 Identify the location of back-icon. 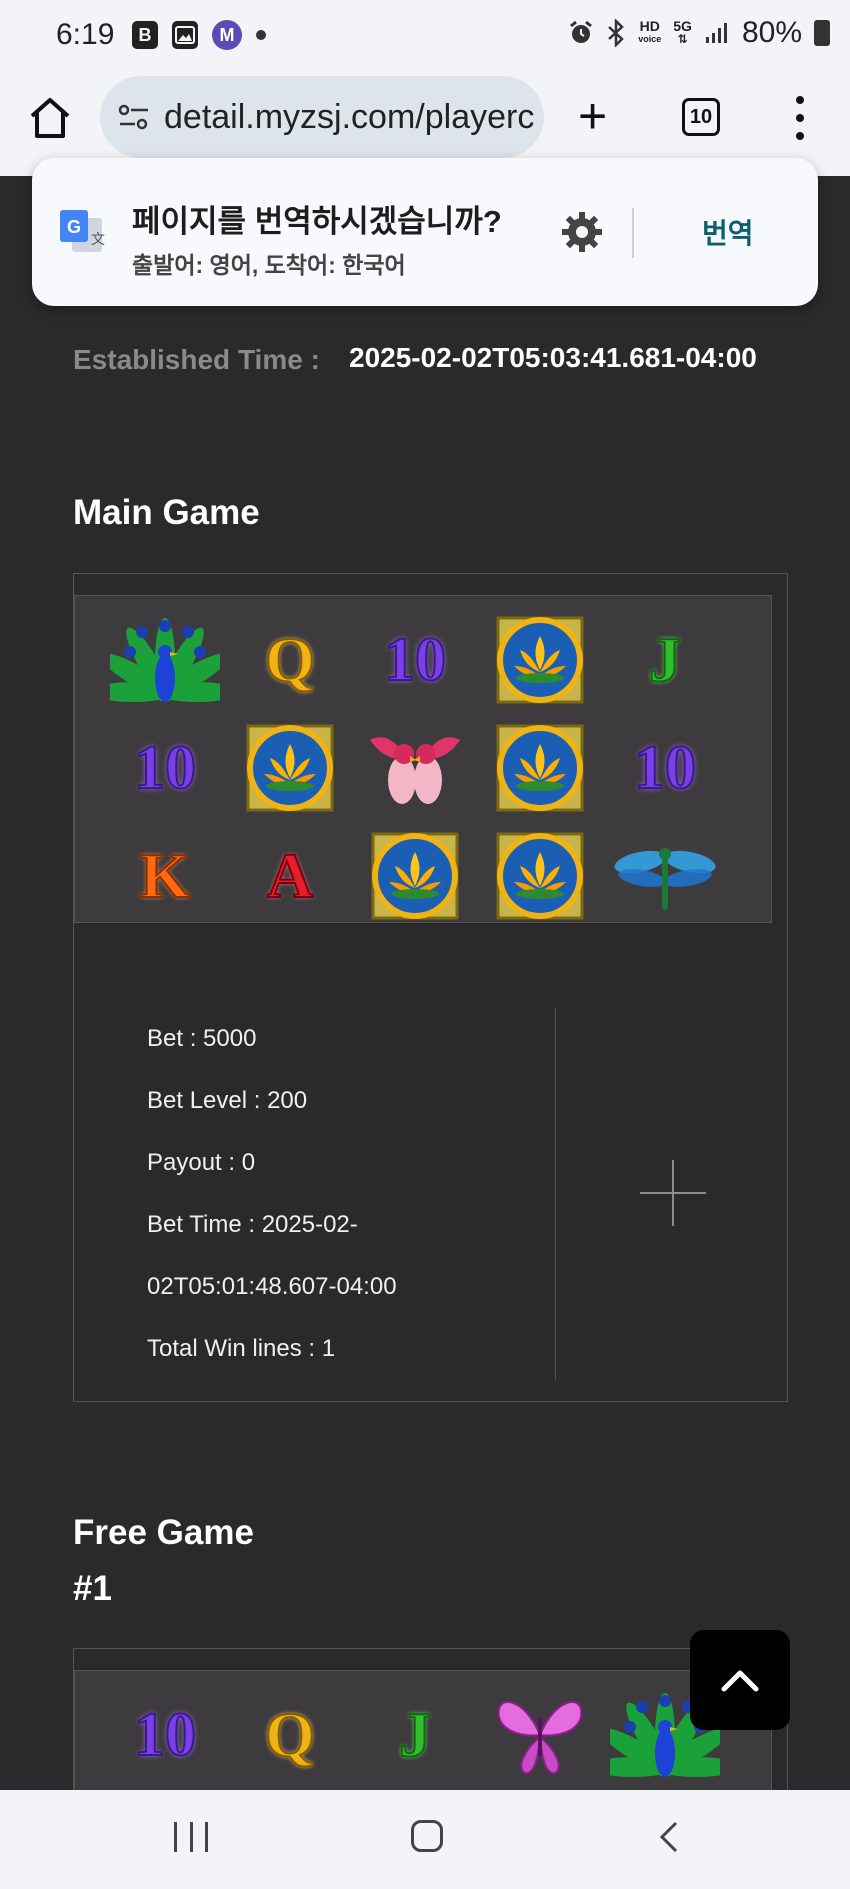
(669, 1837).